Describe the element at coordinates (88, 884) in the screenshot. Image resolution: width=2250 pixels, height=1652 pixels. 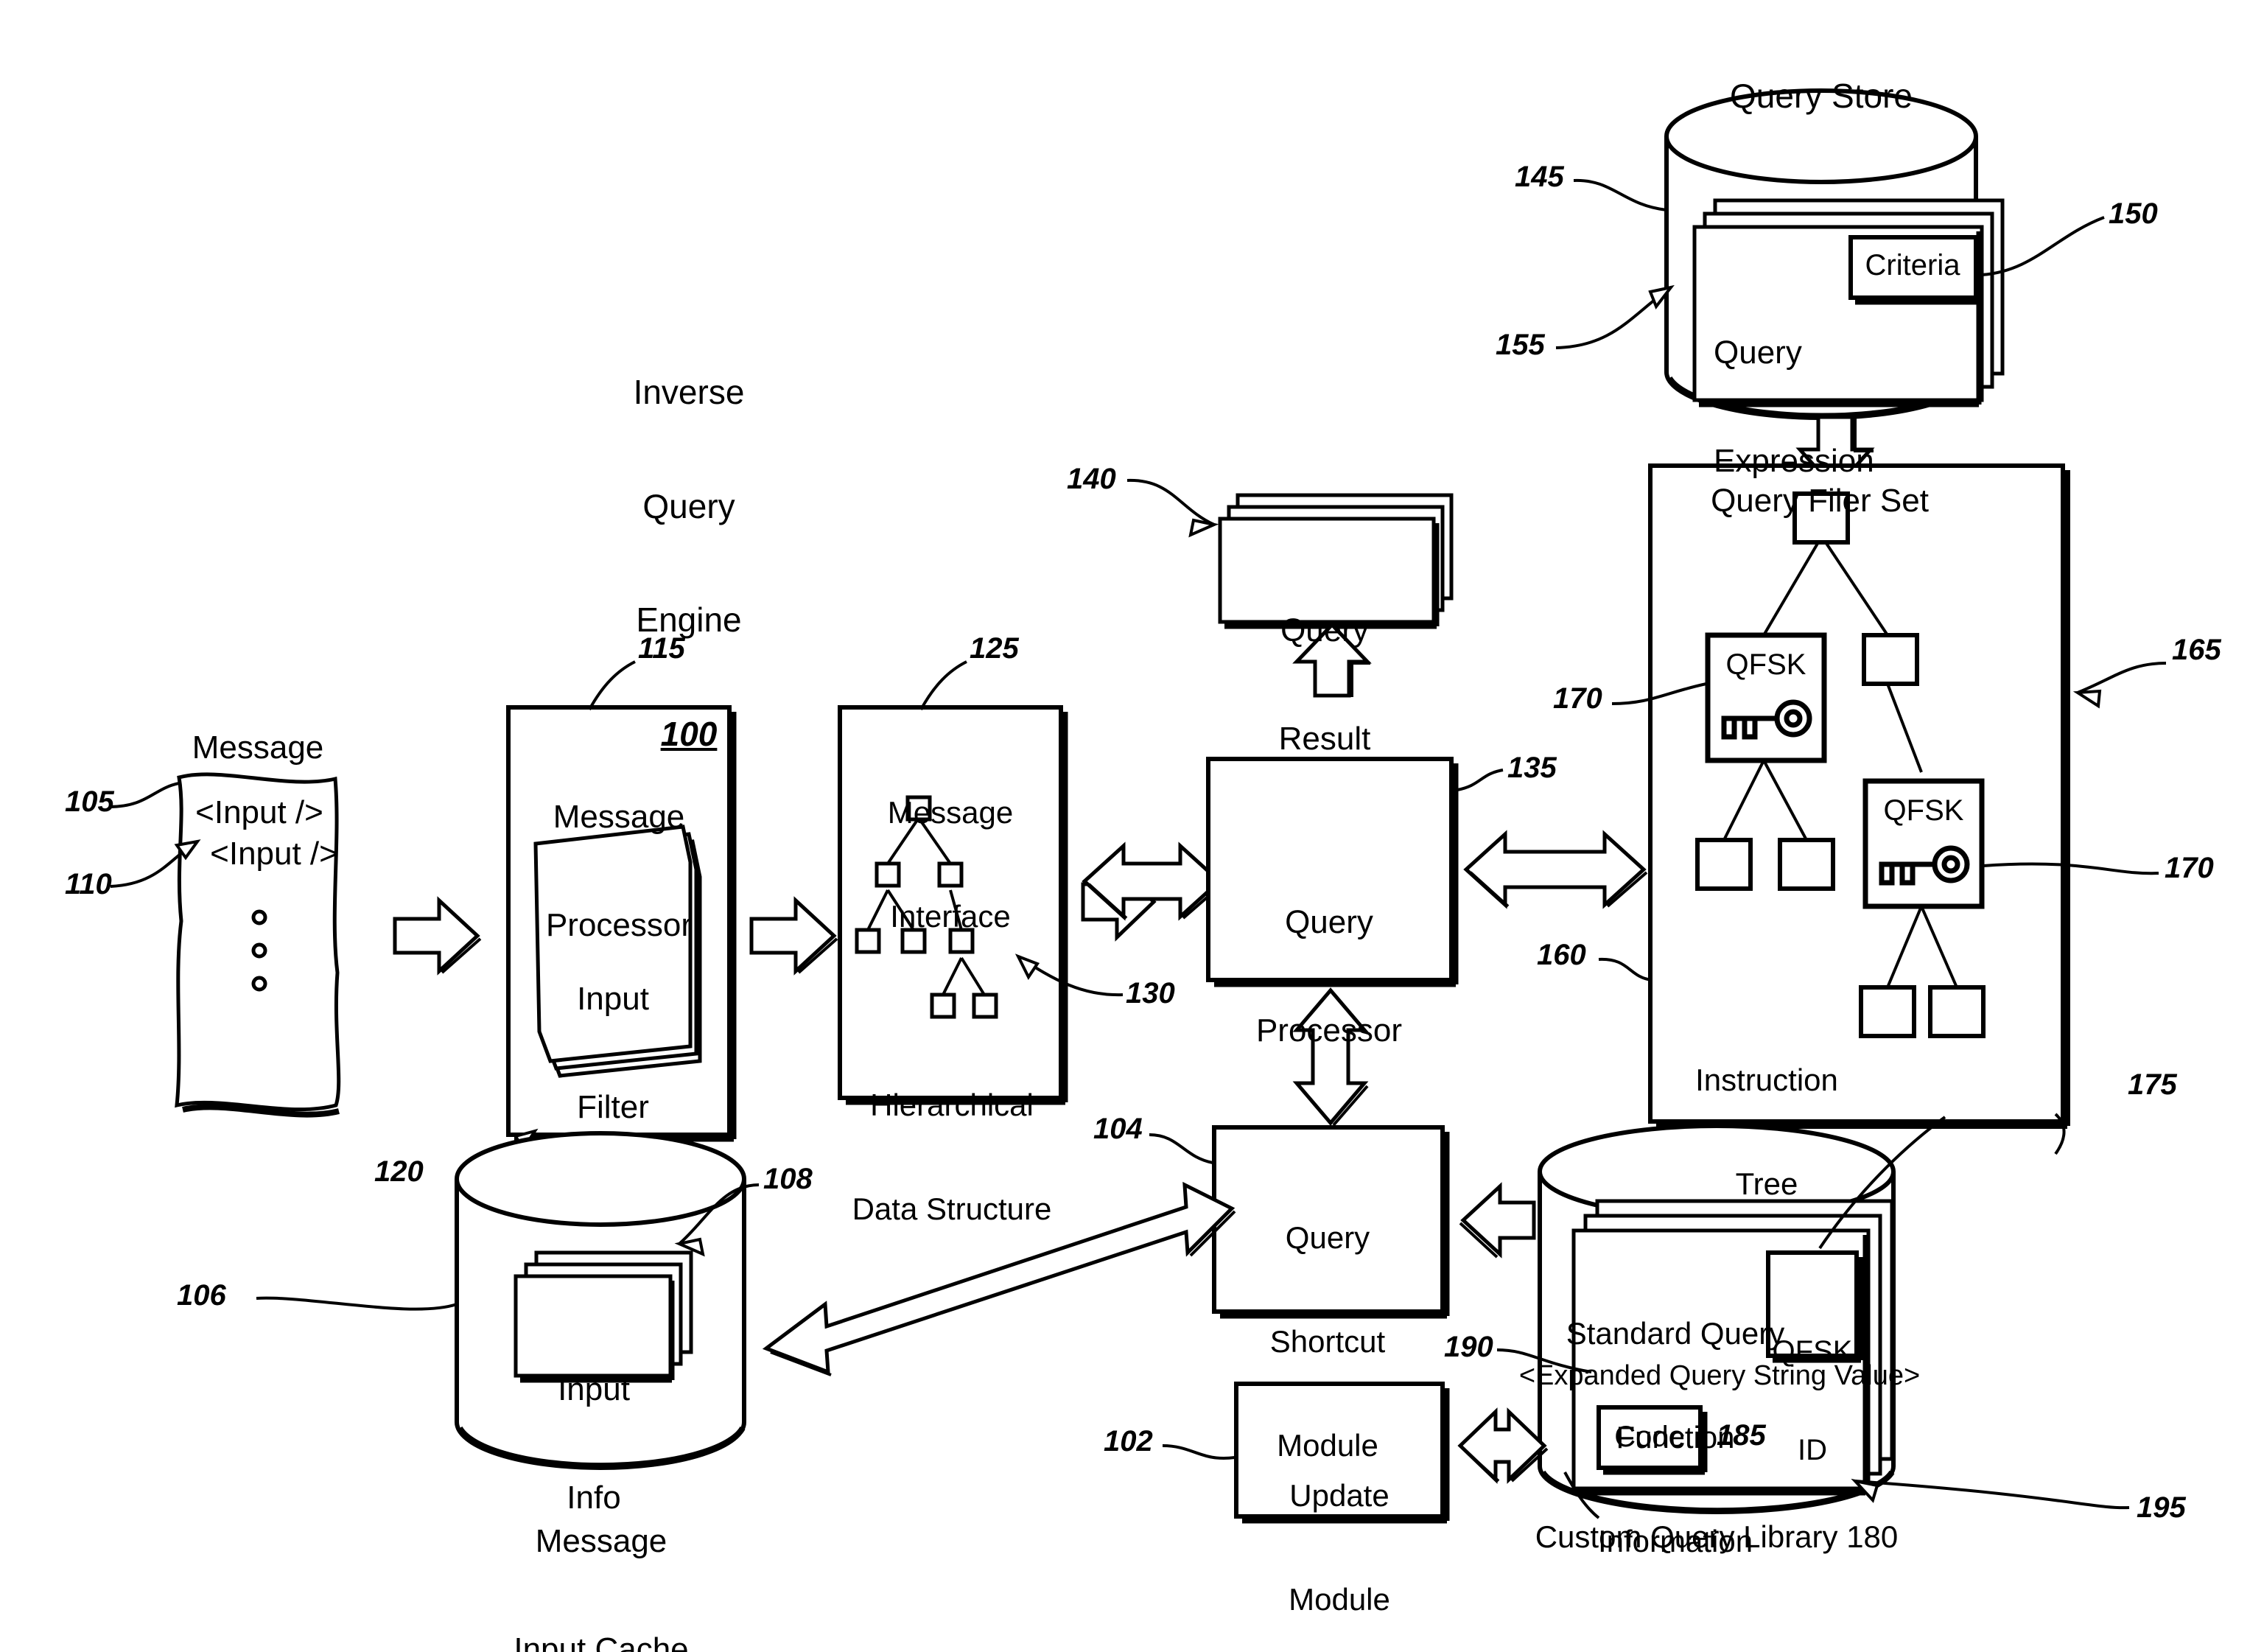
I see `ref-110: 110` at that location.